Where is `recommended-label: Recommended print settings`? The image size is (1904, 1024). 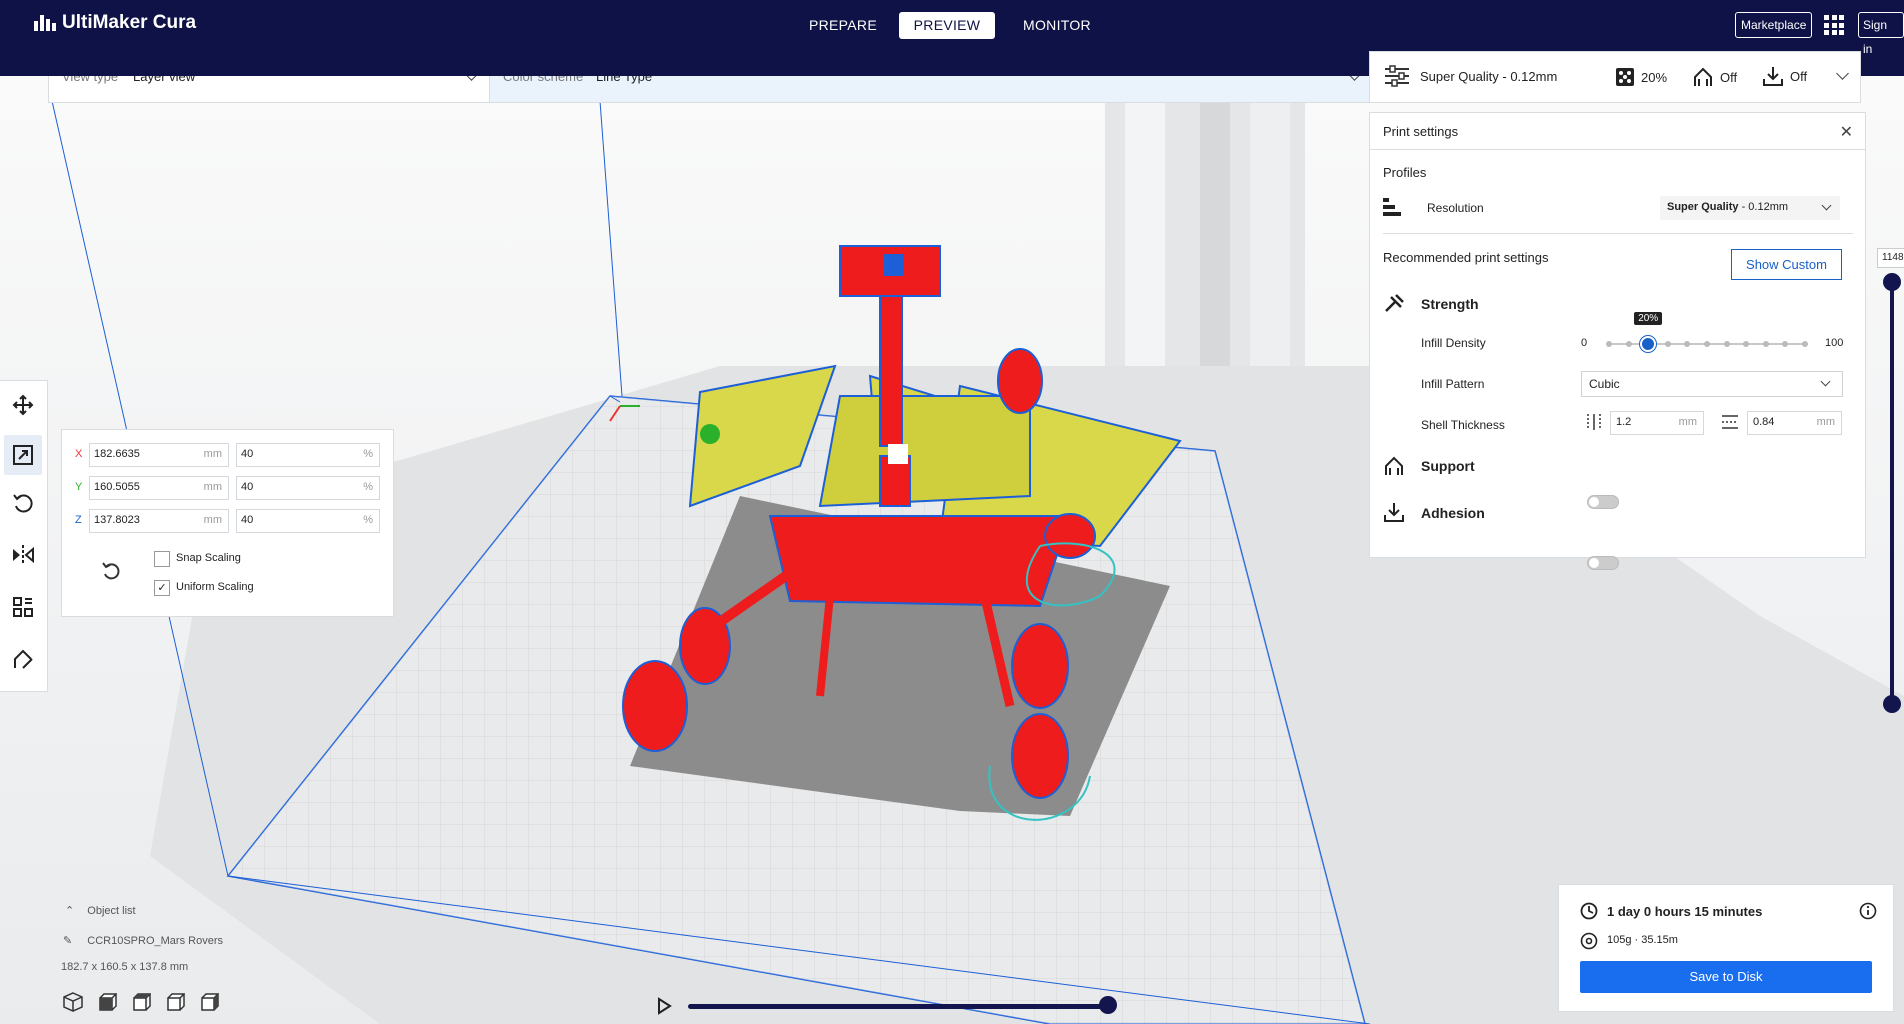
recommended-label: Recommended print settings is located at coordinates (1466, 257).